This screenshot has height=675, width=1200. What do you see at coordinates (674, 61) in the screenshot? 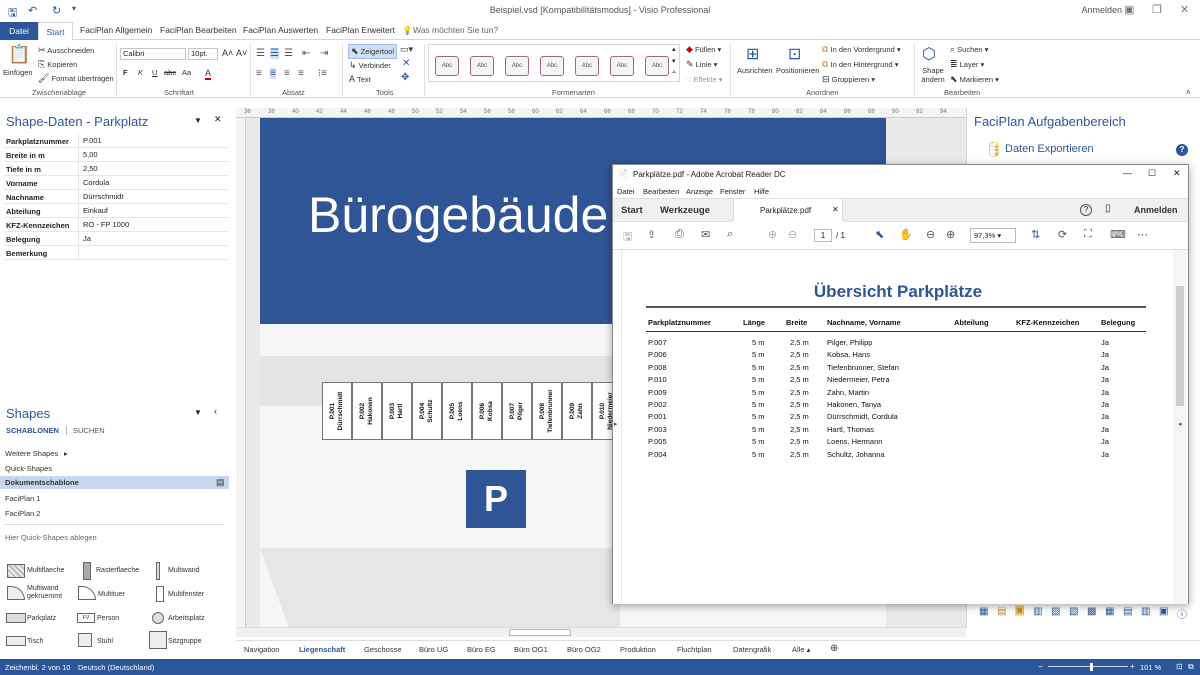
I see `gallery-down-icon: ▾` at bounding box center [674, 61].